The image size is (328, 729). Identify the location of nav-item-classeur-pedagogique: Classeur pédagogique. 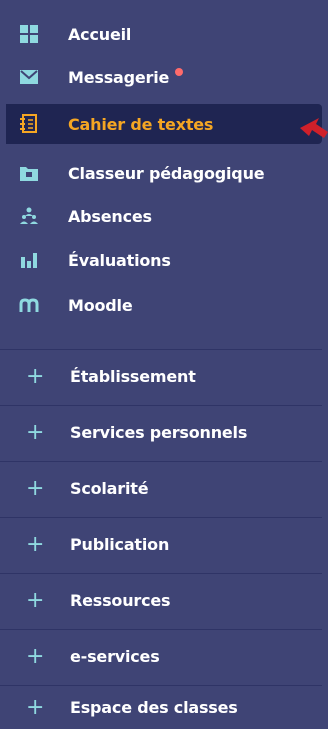
(161, 173).